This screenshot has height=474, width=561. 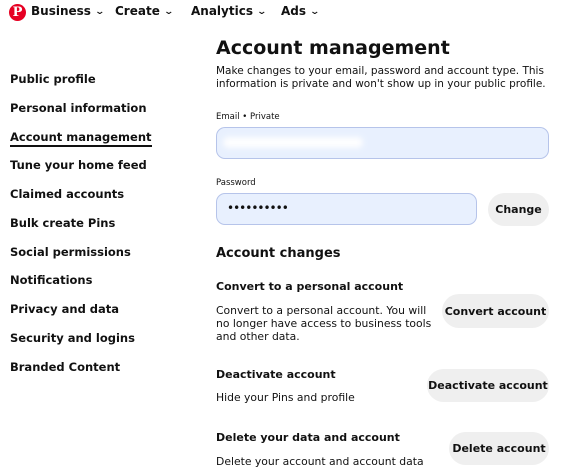 I want to click on sidebar-item-bulk-create-pins: Bulk create Pins, so click(x=62, y=223).